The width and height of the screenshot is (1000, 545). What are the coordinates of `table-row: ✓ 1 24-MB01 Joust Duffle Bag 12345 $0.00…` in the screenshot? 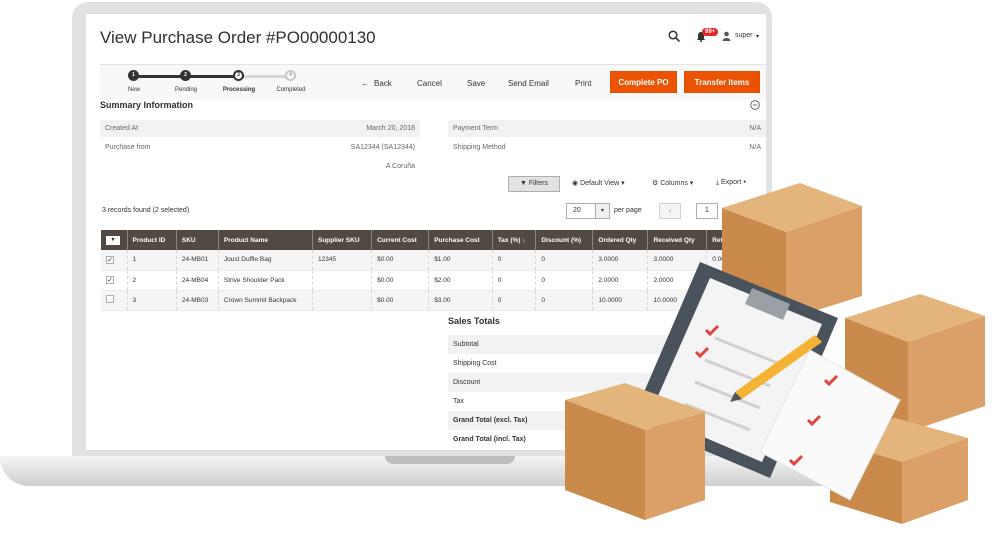 It's located at (433, 260).